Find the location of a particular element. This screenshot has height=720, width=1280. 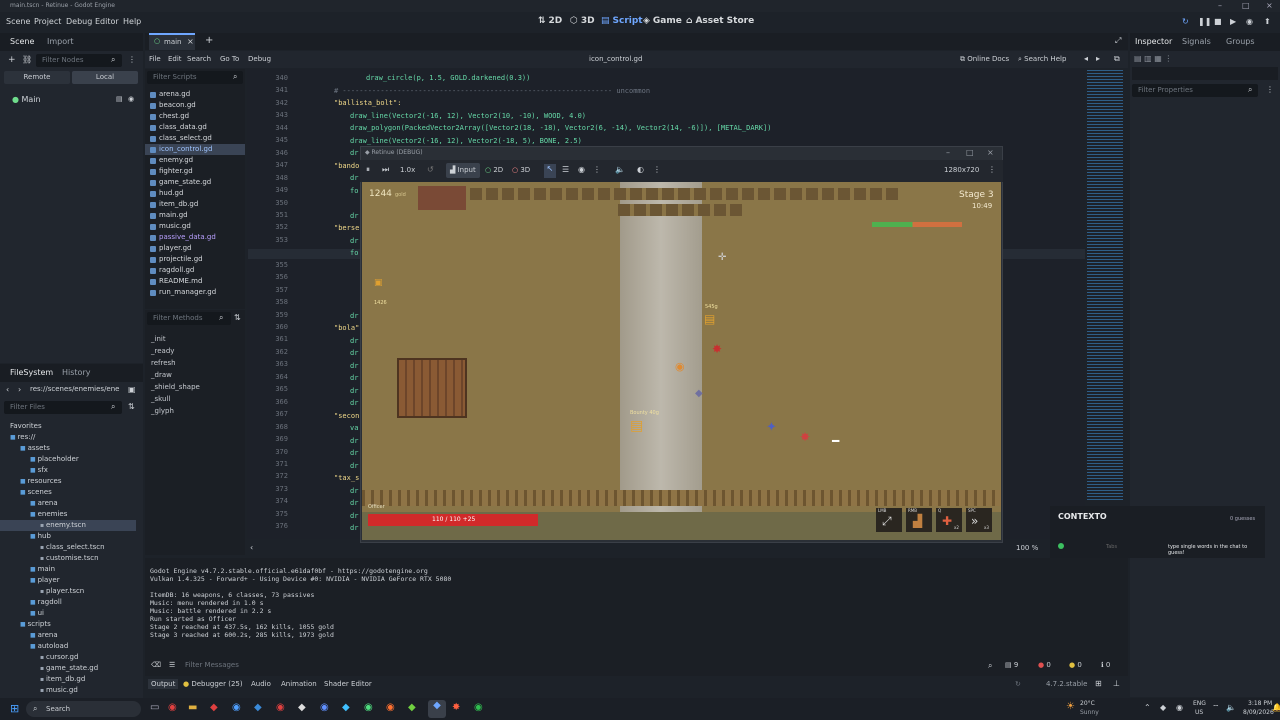

tab-shader-editor: Shader Editor is located at coordinates (348, 684).